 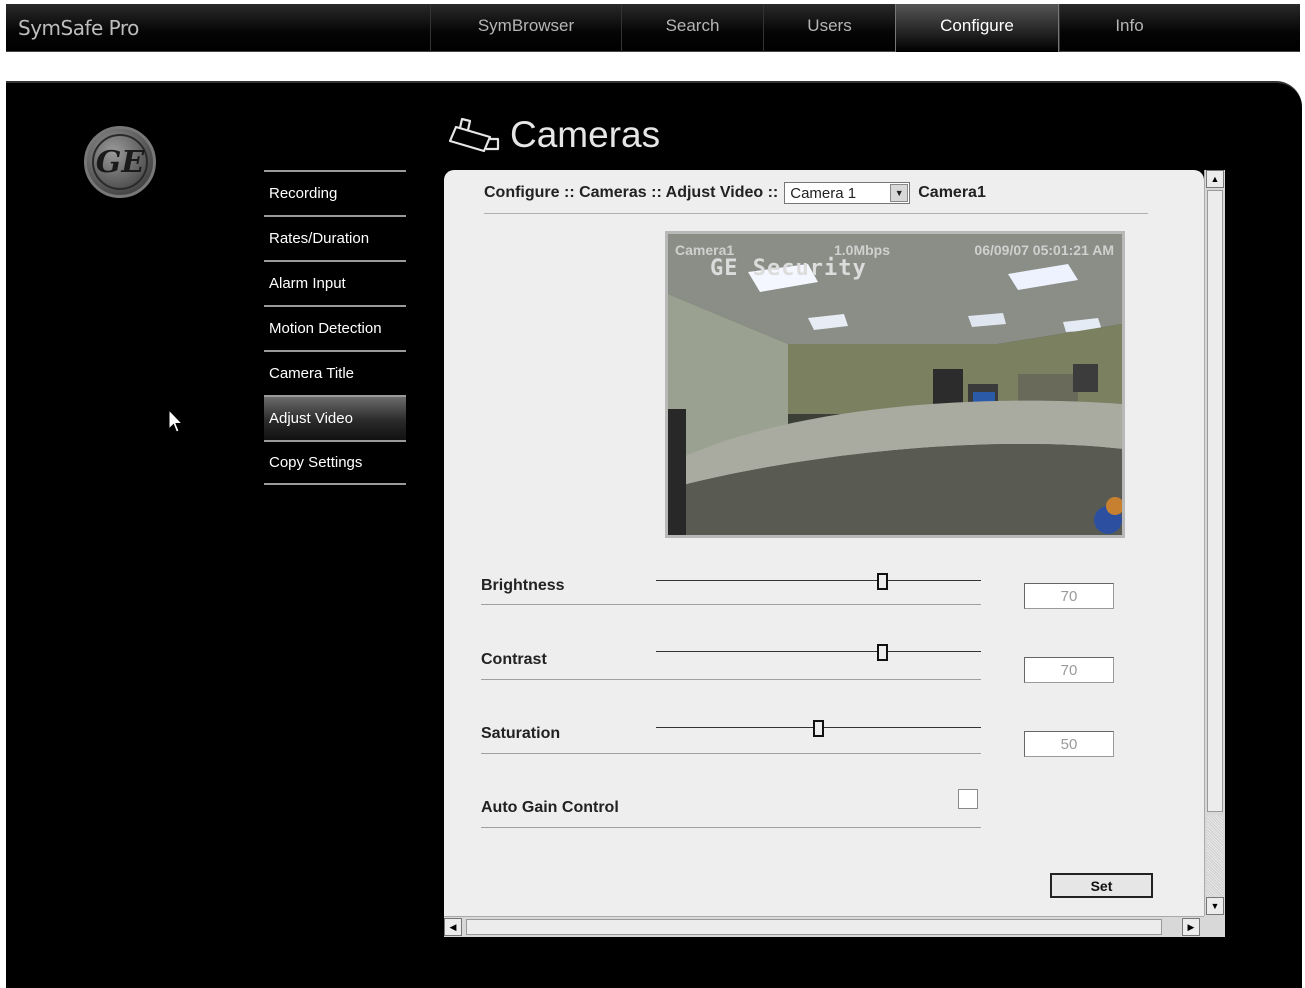 What do you see at coordinates (731, 604) in the screenshot?
I see `brightness-divider` at bounding box center [731, 604].